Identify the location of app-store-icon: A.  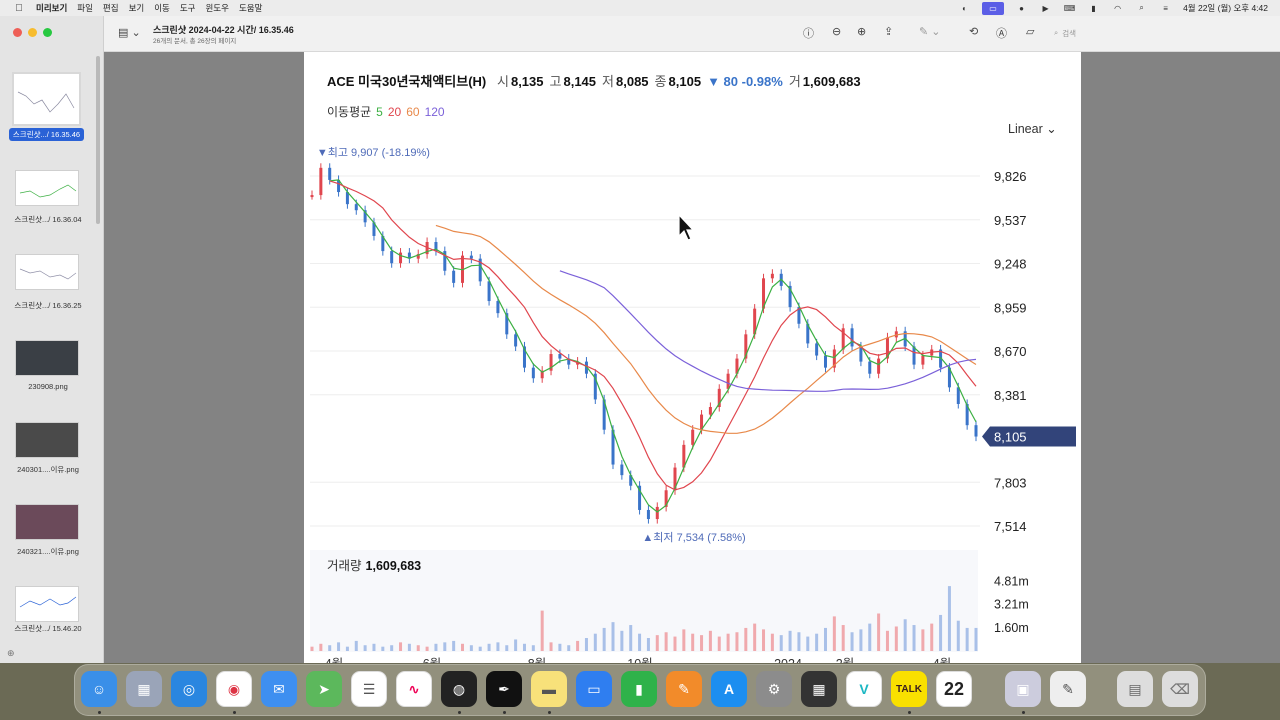
(729, 689).